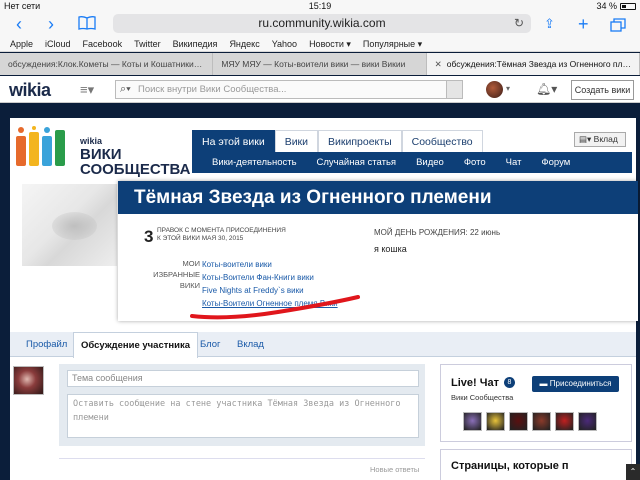  Describe the element at coordinates (583, 24) in the screenshot. I see `new-tab-icon: +` at that location.